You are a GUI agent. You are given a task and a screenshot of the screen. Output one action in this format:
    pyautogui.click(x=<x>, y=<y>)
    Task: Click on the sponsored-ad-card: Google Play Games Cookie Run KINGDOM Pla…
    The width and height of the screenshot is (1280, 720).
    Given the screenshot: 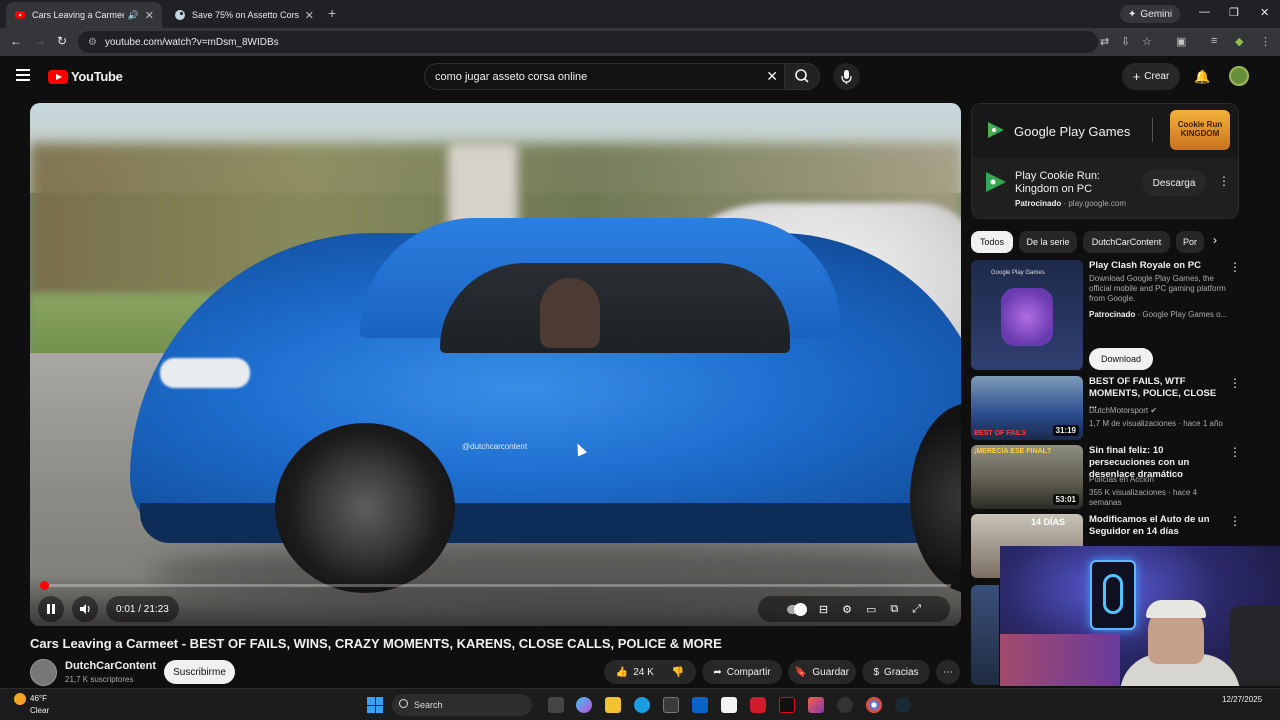 What is the action you would take?
    pyautogui.click(x=1105, y=161)
    